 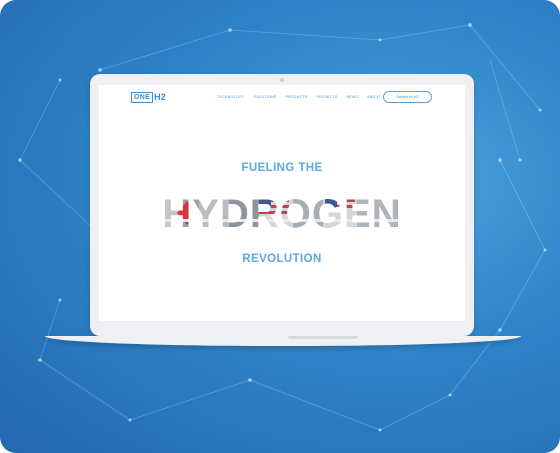 I want to click on nav-item-about: ABOUT, so click(x=374, y=97).